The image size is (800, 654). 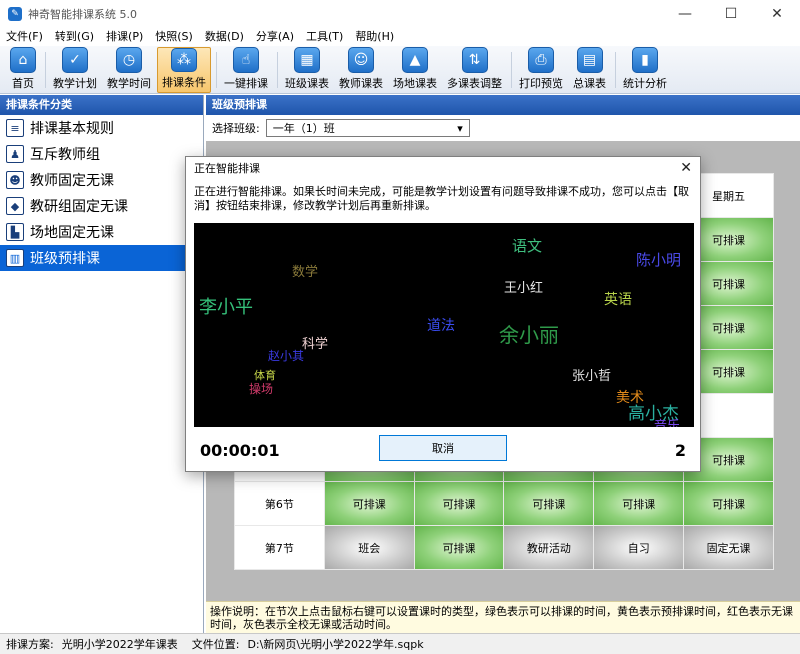 I want to click on dialog-title: 正在智能排课, so click(x=227, y=168).